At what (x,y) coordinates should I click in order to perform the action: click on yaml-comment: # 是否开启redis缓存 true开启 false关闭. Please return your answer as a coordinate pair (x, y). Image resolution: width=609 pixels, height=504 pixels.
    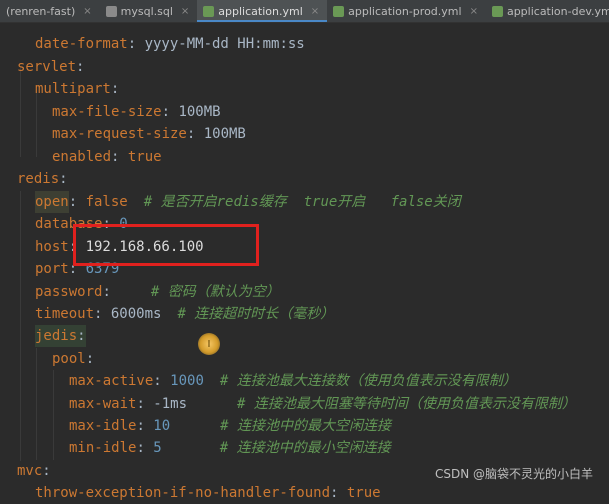
    Looking at the image, I should click on (302, 202).